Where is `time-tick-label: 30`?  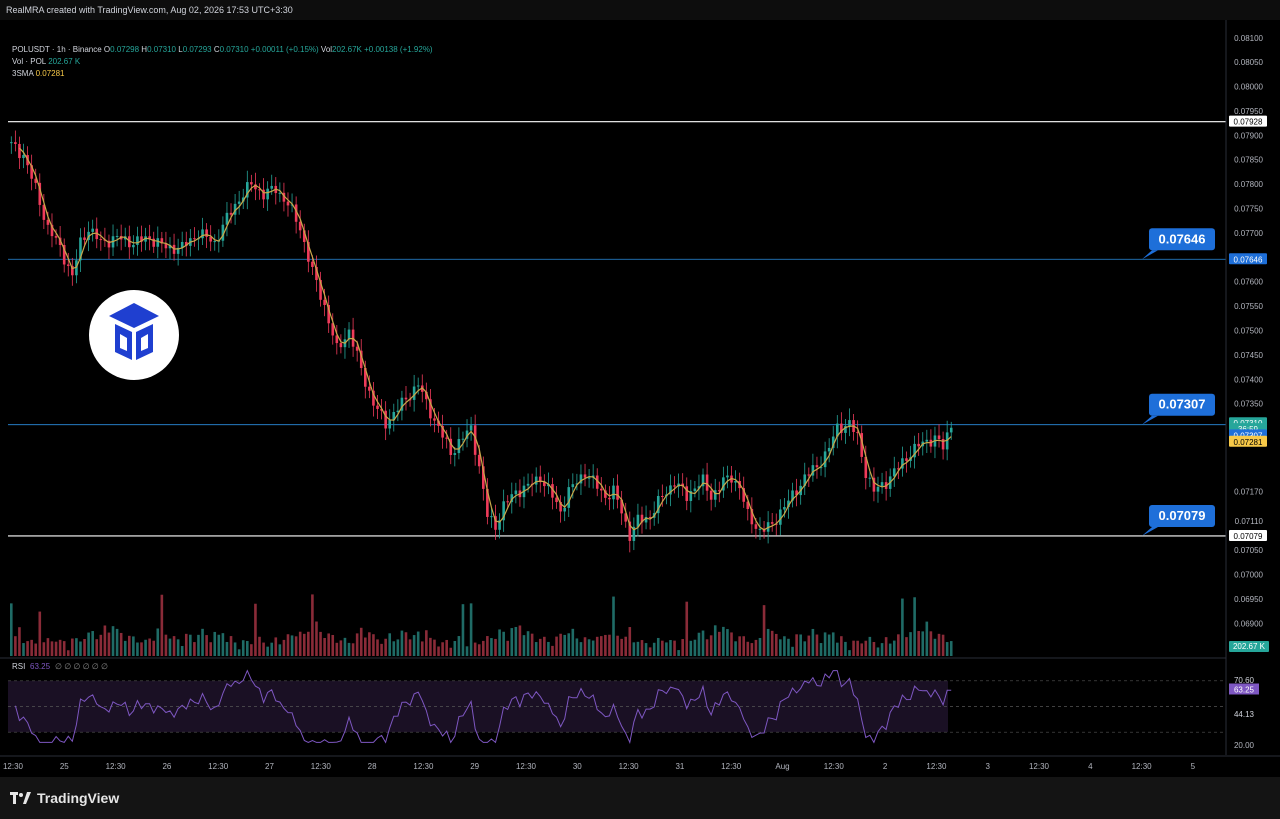 time-tick-label: 30 is located at coordinates (577, 766).